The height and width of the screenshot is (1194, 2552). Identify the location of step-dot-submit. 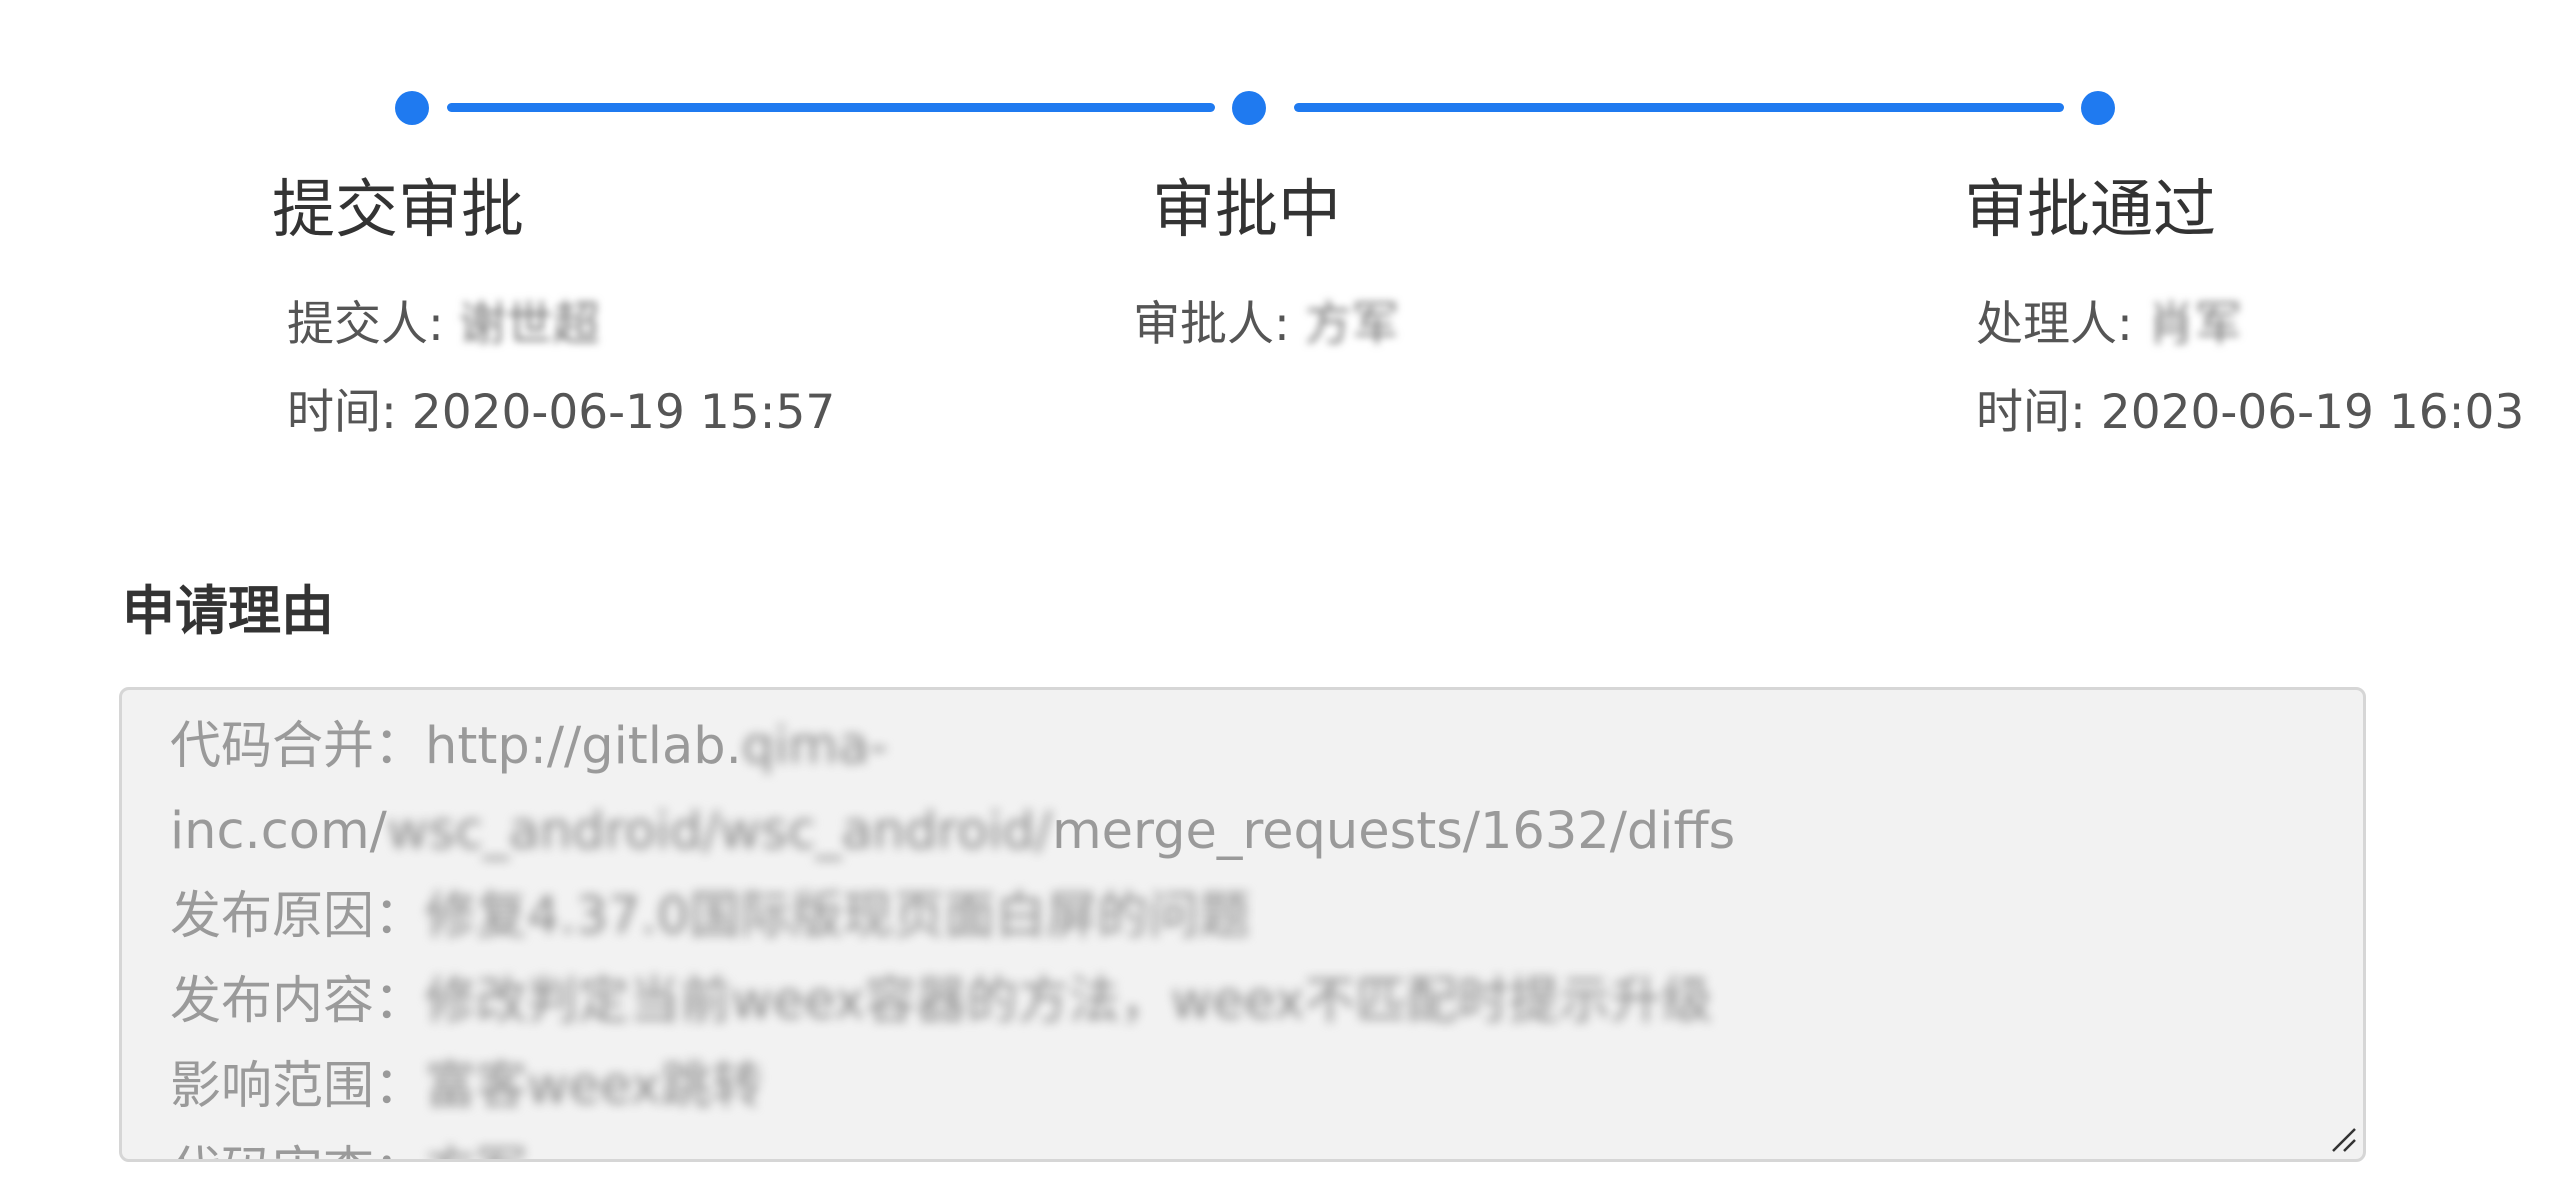
(412, 108).